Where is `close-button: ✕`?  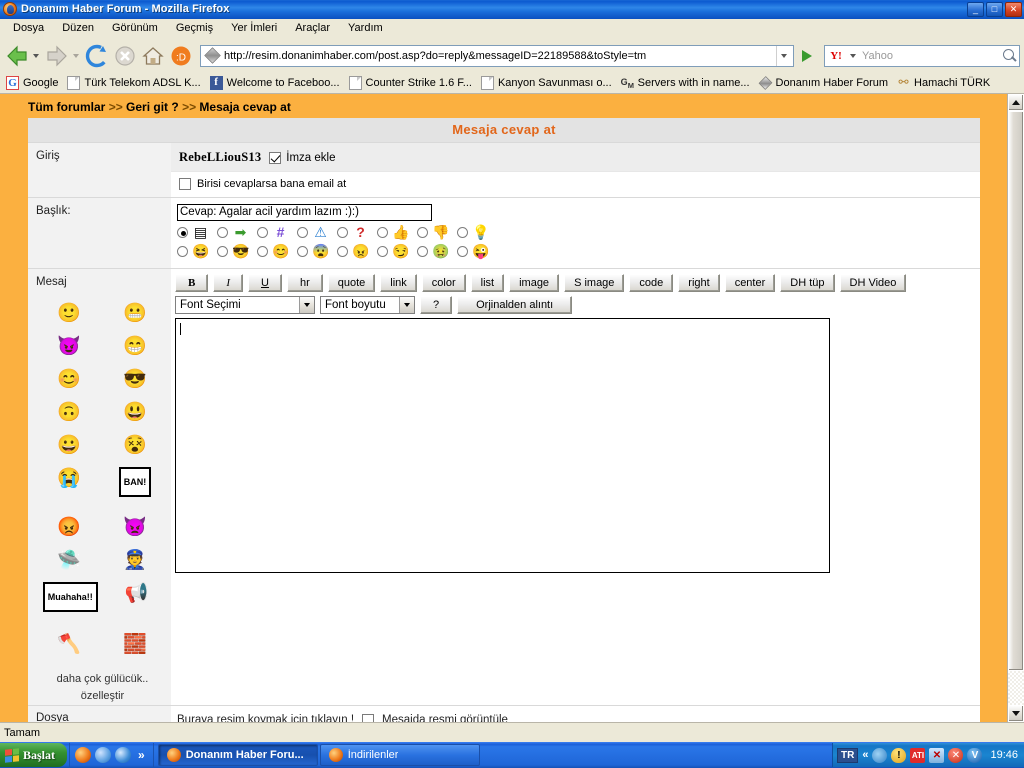
close-button: ✕ is located at coordinates (1013, 9).